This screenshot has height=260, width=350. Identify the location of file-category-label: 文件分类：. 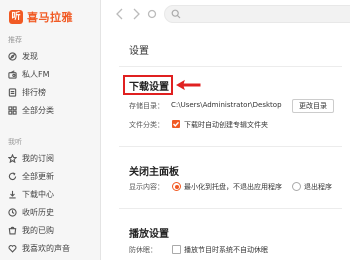
(146, 125).